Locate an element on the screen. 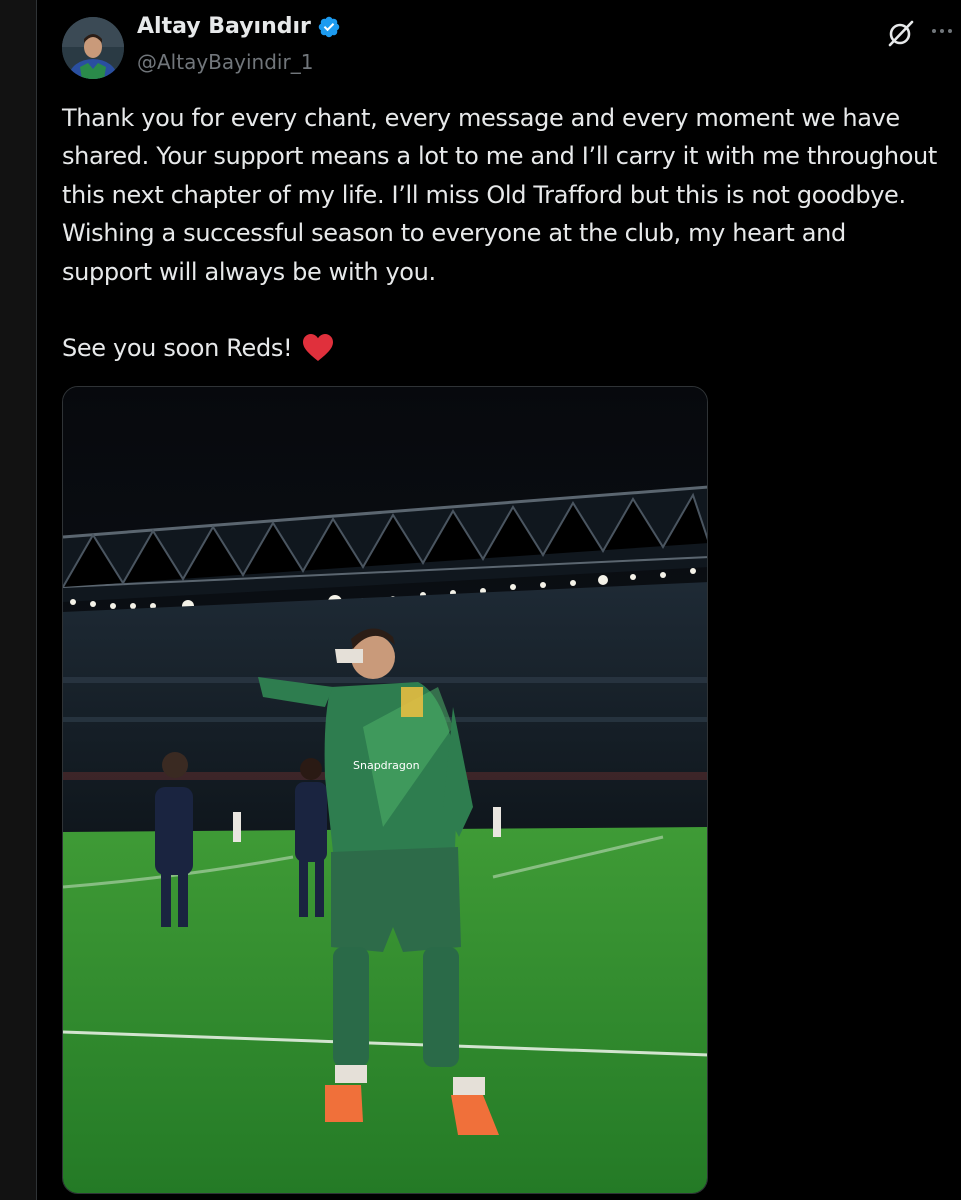  avatar is located at coordinates (93, 48).